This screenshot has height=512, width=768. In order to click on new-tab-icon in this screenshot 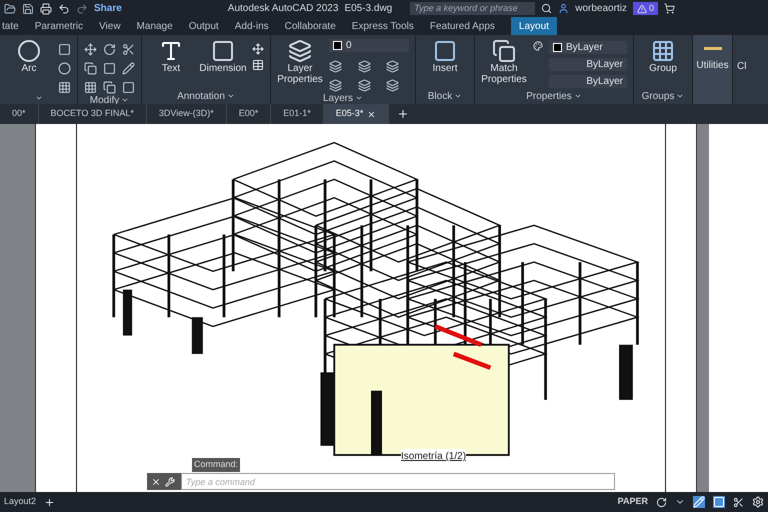, I will do `click(403, 114)`.